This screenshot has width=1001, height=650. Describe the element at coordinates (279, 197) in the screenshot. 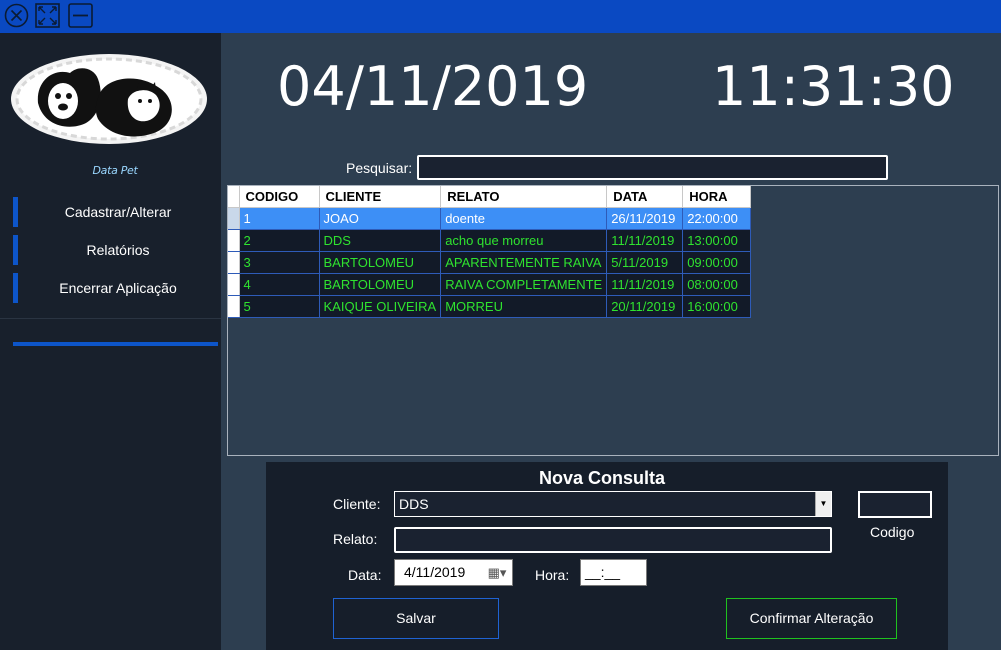

I see `col-header-codigo: CODIGO` at that location.